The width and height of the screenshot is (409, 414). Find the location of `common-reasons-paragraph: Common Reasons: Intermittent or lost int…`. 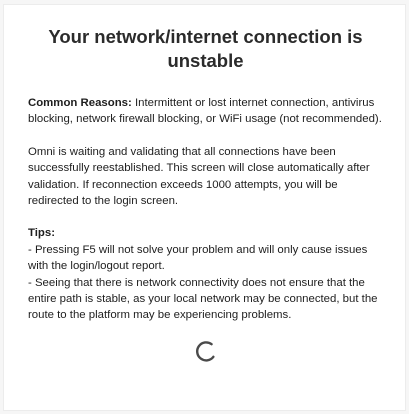

common-reasons-paragraph: Common Reasons: Intermittent or lost int… is located at coordinates (205, 111).